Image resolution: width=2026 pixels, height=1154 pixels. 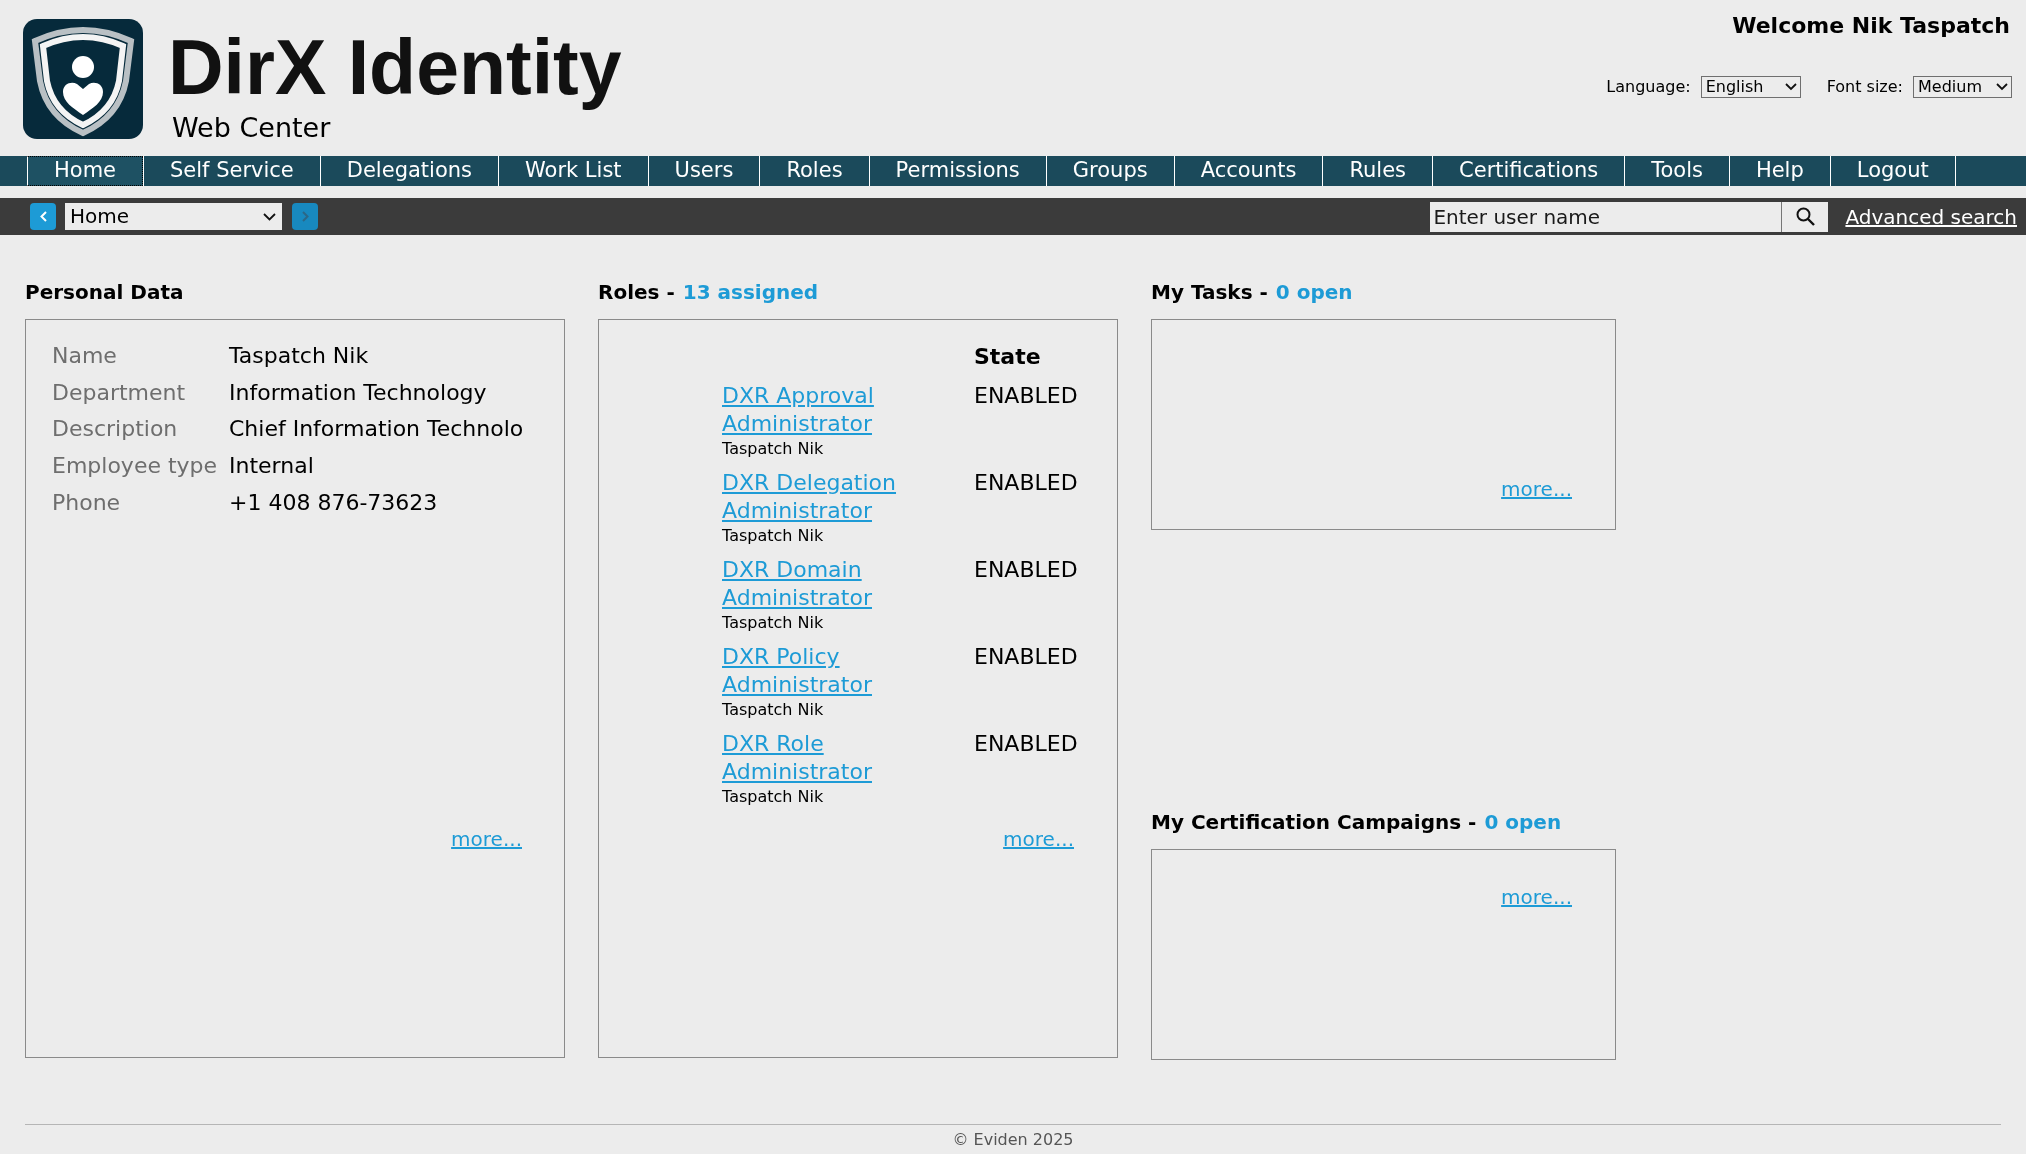 What do you see at coordinates (299, 356) in the screenshot?
I see `field-value: Taspatch Nik` at bounding box center [299, 356].